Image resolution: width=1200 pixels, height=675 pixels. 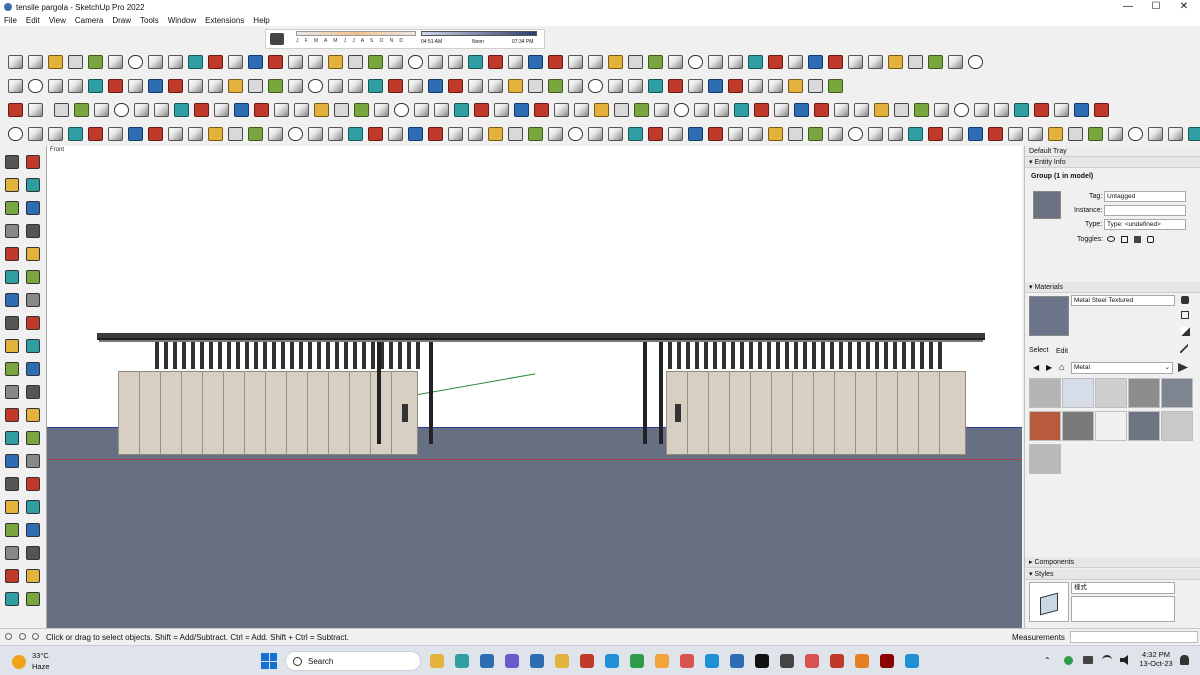 What do you see at coordinates (479, 33) in the screenshot?
I see `time-slider` at bounding box center [479, 33].